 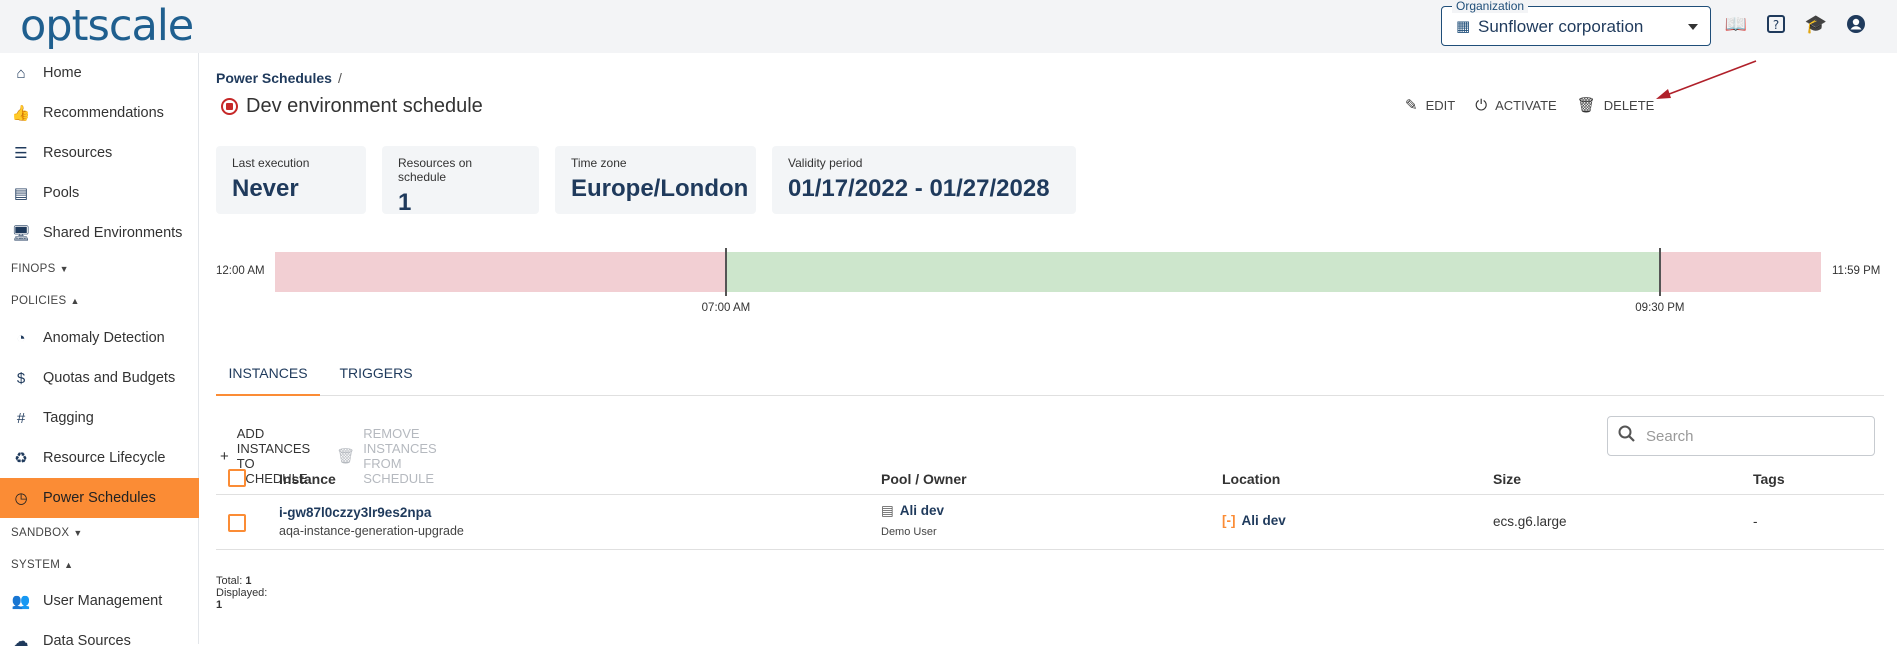 I want to click on search-input, so click(x=1756, y=436).